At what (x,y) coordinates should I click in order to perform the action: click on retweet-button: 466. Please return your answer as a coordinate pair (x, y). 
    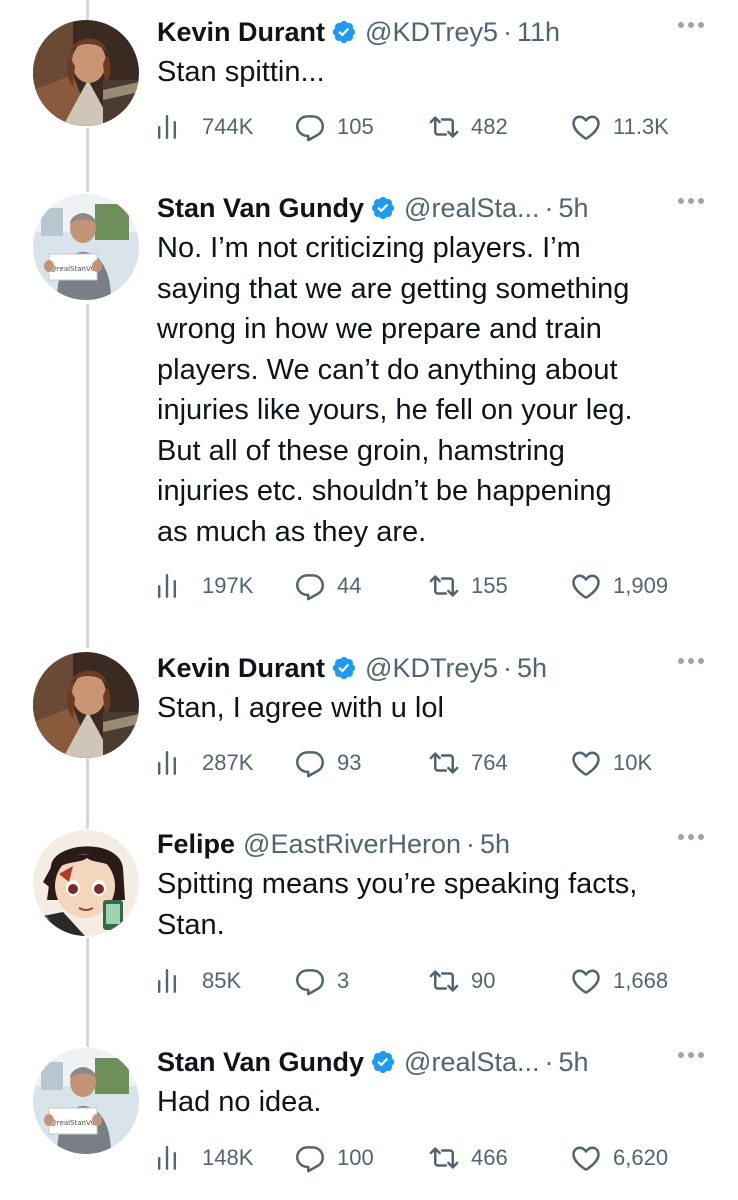
    Looking at the image, I should click on (468, 1158).